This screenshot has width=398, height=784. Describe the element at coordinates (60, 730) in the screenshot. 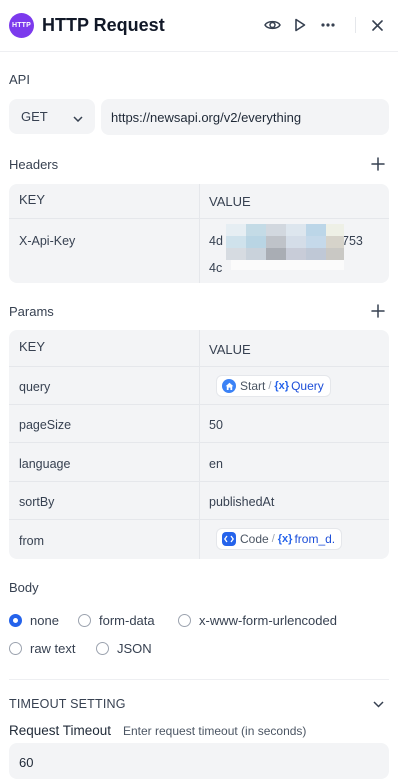

I see `timeout-field-label: Request Timeout` at that location.